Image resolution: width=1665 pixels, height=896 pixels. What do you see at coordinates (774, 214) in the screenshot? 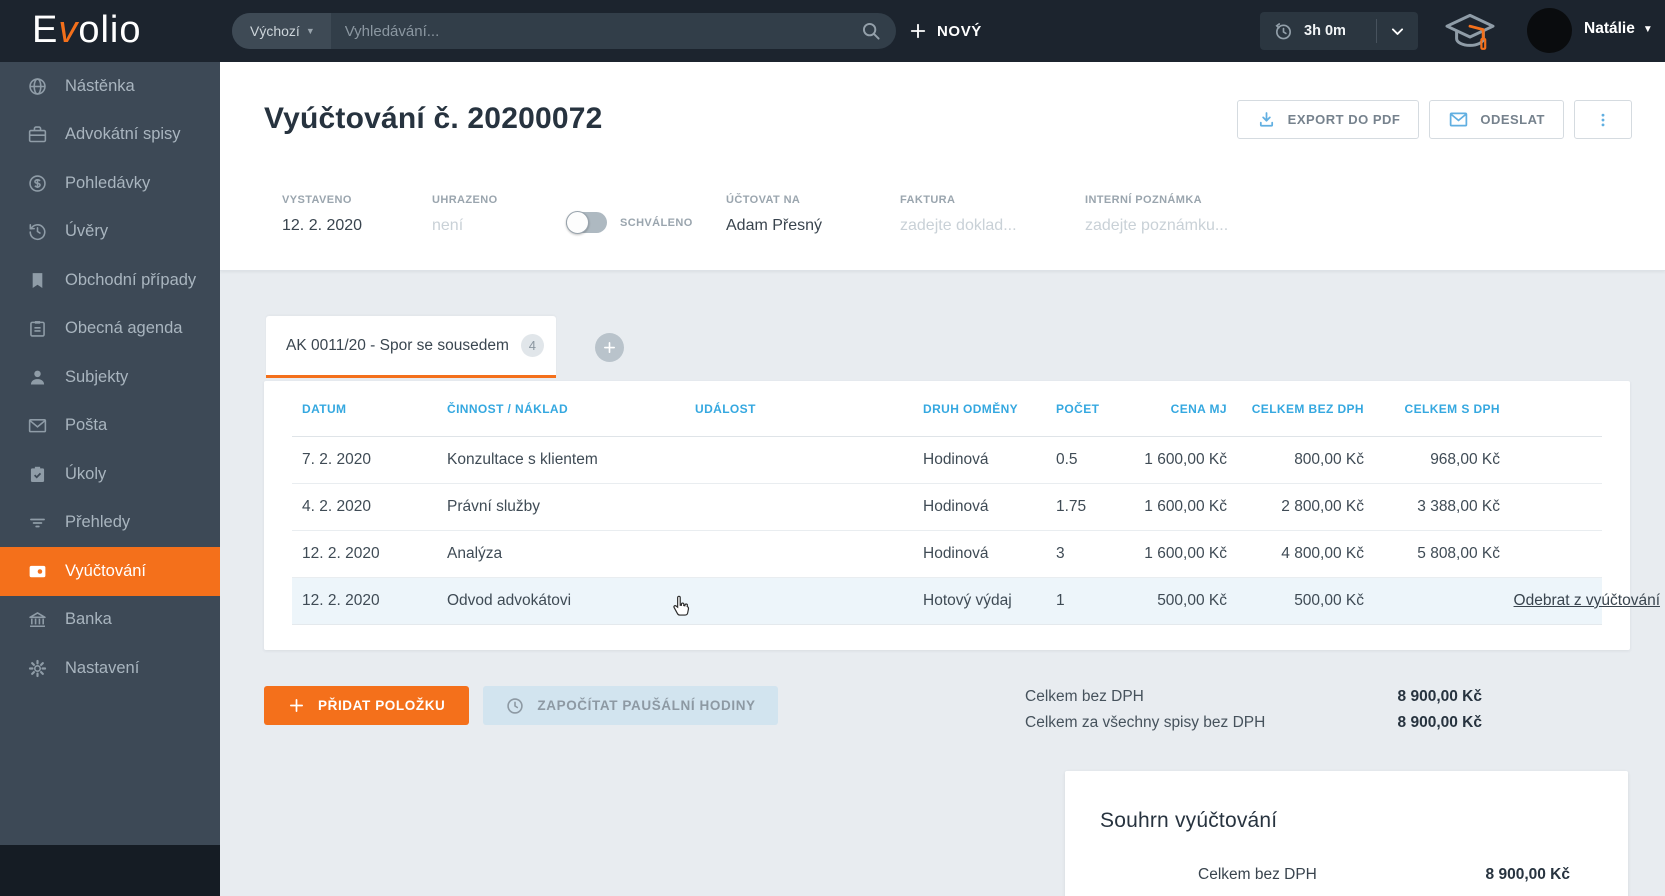
I see `bill-to-field: ÚČTOVAT NA Adam Přesný` at bounding box center [774, 214].